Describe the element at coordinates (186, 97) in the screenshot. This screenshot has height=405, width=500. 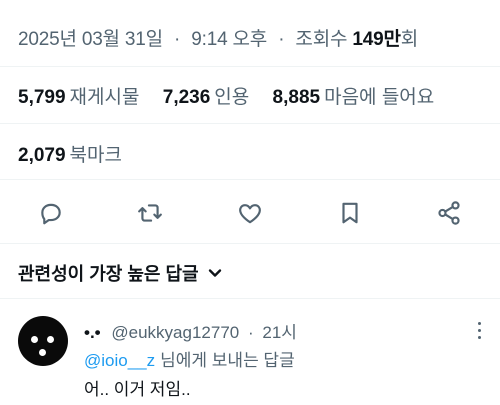
I see `stat-count: 7,236` at that location.